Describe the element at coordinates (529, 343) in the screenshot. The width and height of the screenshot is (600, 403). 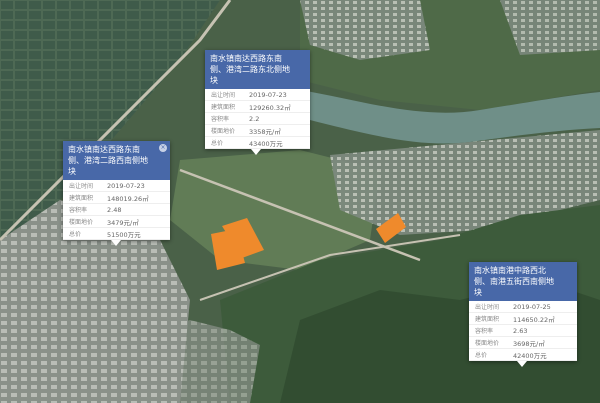
I see `info-value: 3698元/㎡` at that location.